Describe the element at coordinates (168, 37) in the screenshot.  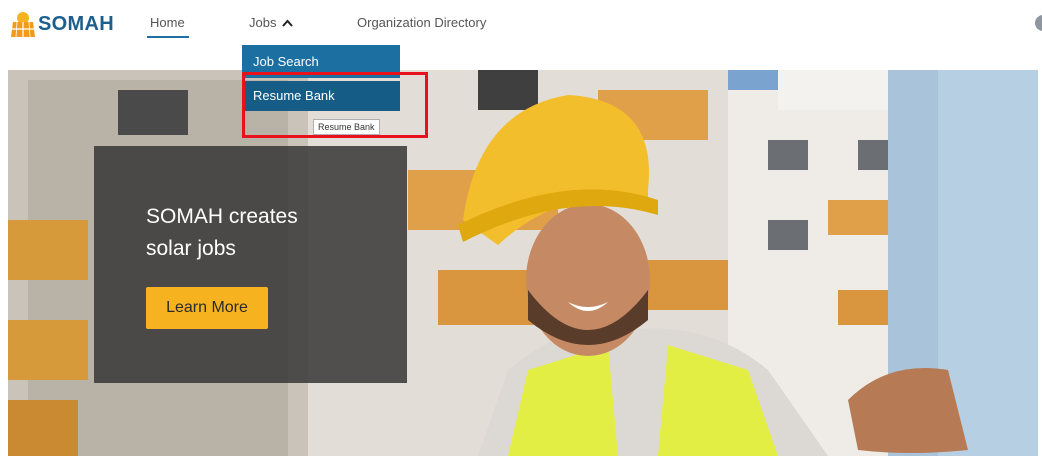
I see `active-nav-underline` at that location.